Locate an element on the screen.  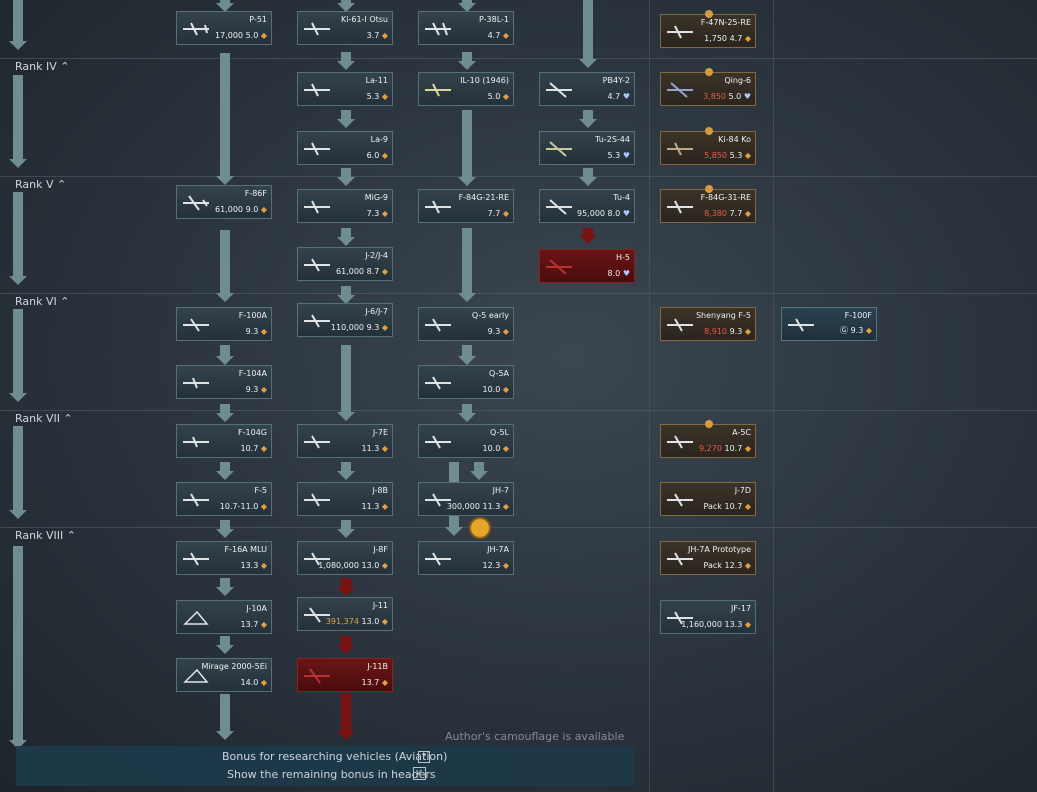
vehicle-name: J-6/J-7 is located at coordinates (376, 311).